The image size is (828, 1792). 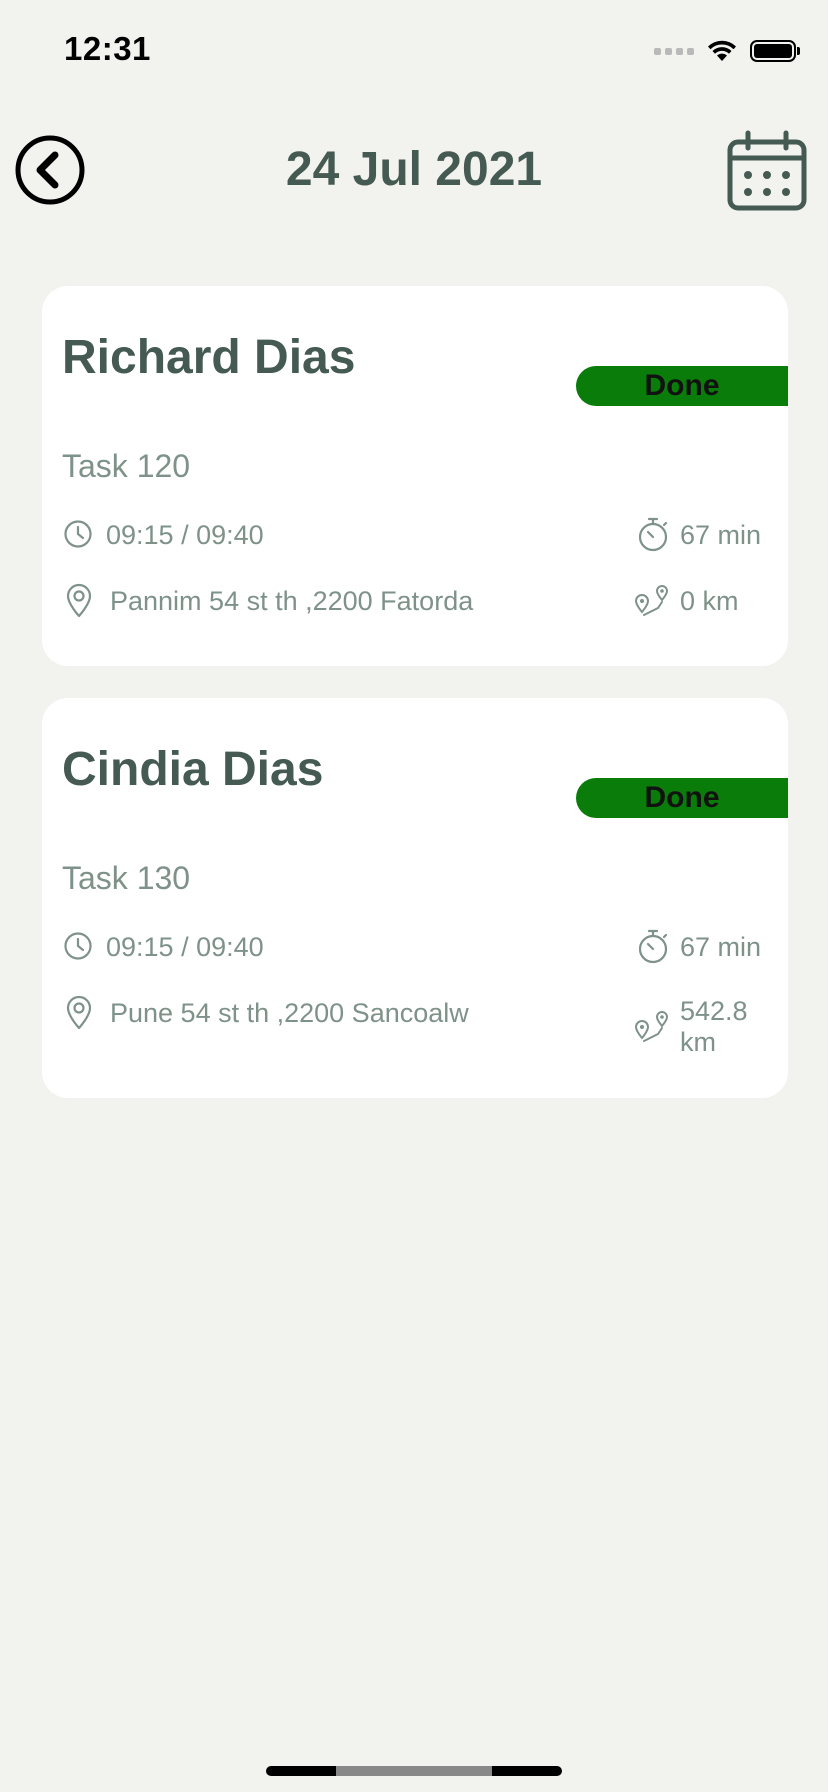 What do you see at coordinates (722, 50) in the screenshot?
I see `wifi-icon` at bounding box center [722, 50].